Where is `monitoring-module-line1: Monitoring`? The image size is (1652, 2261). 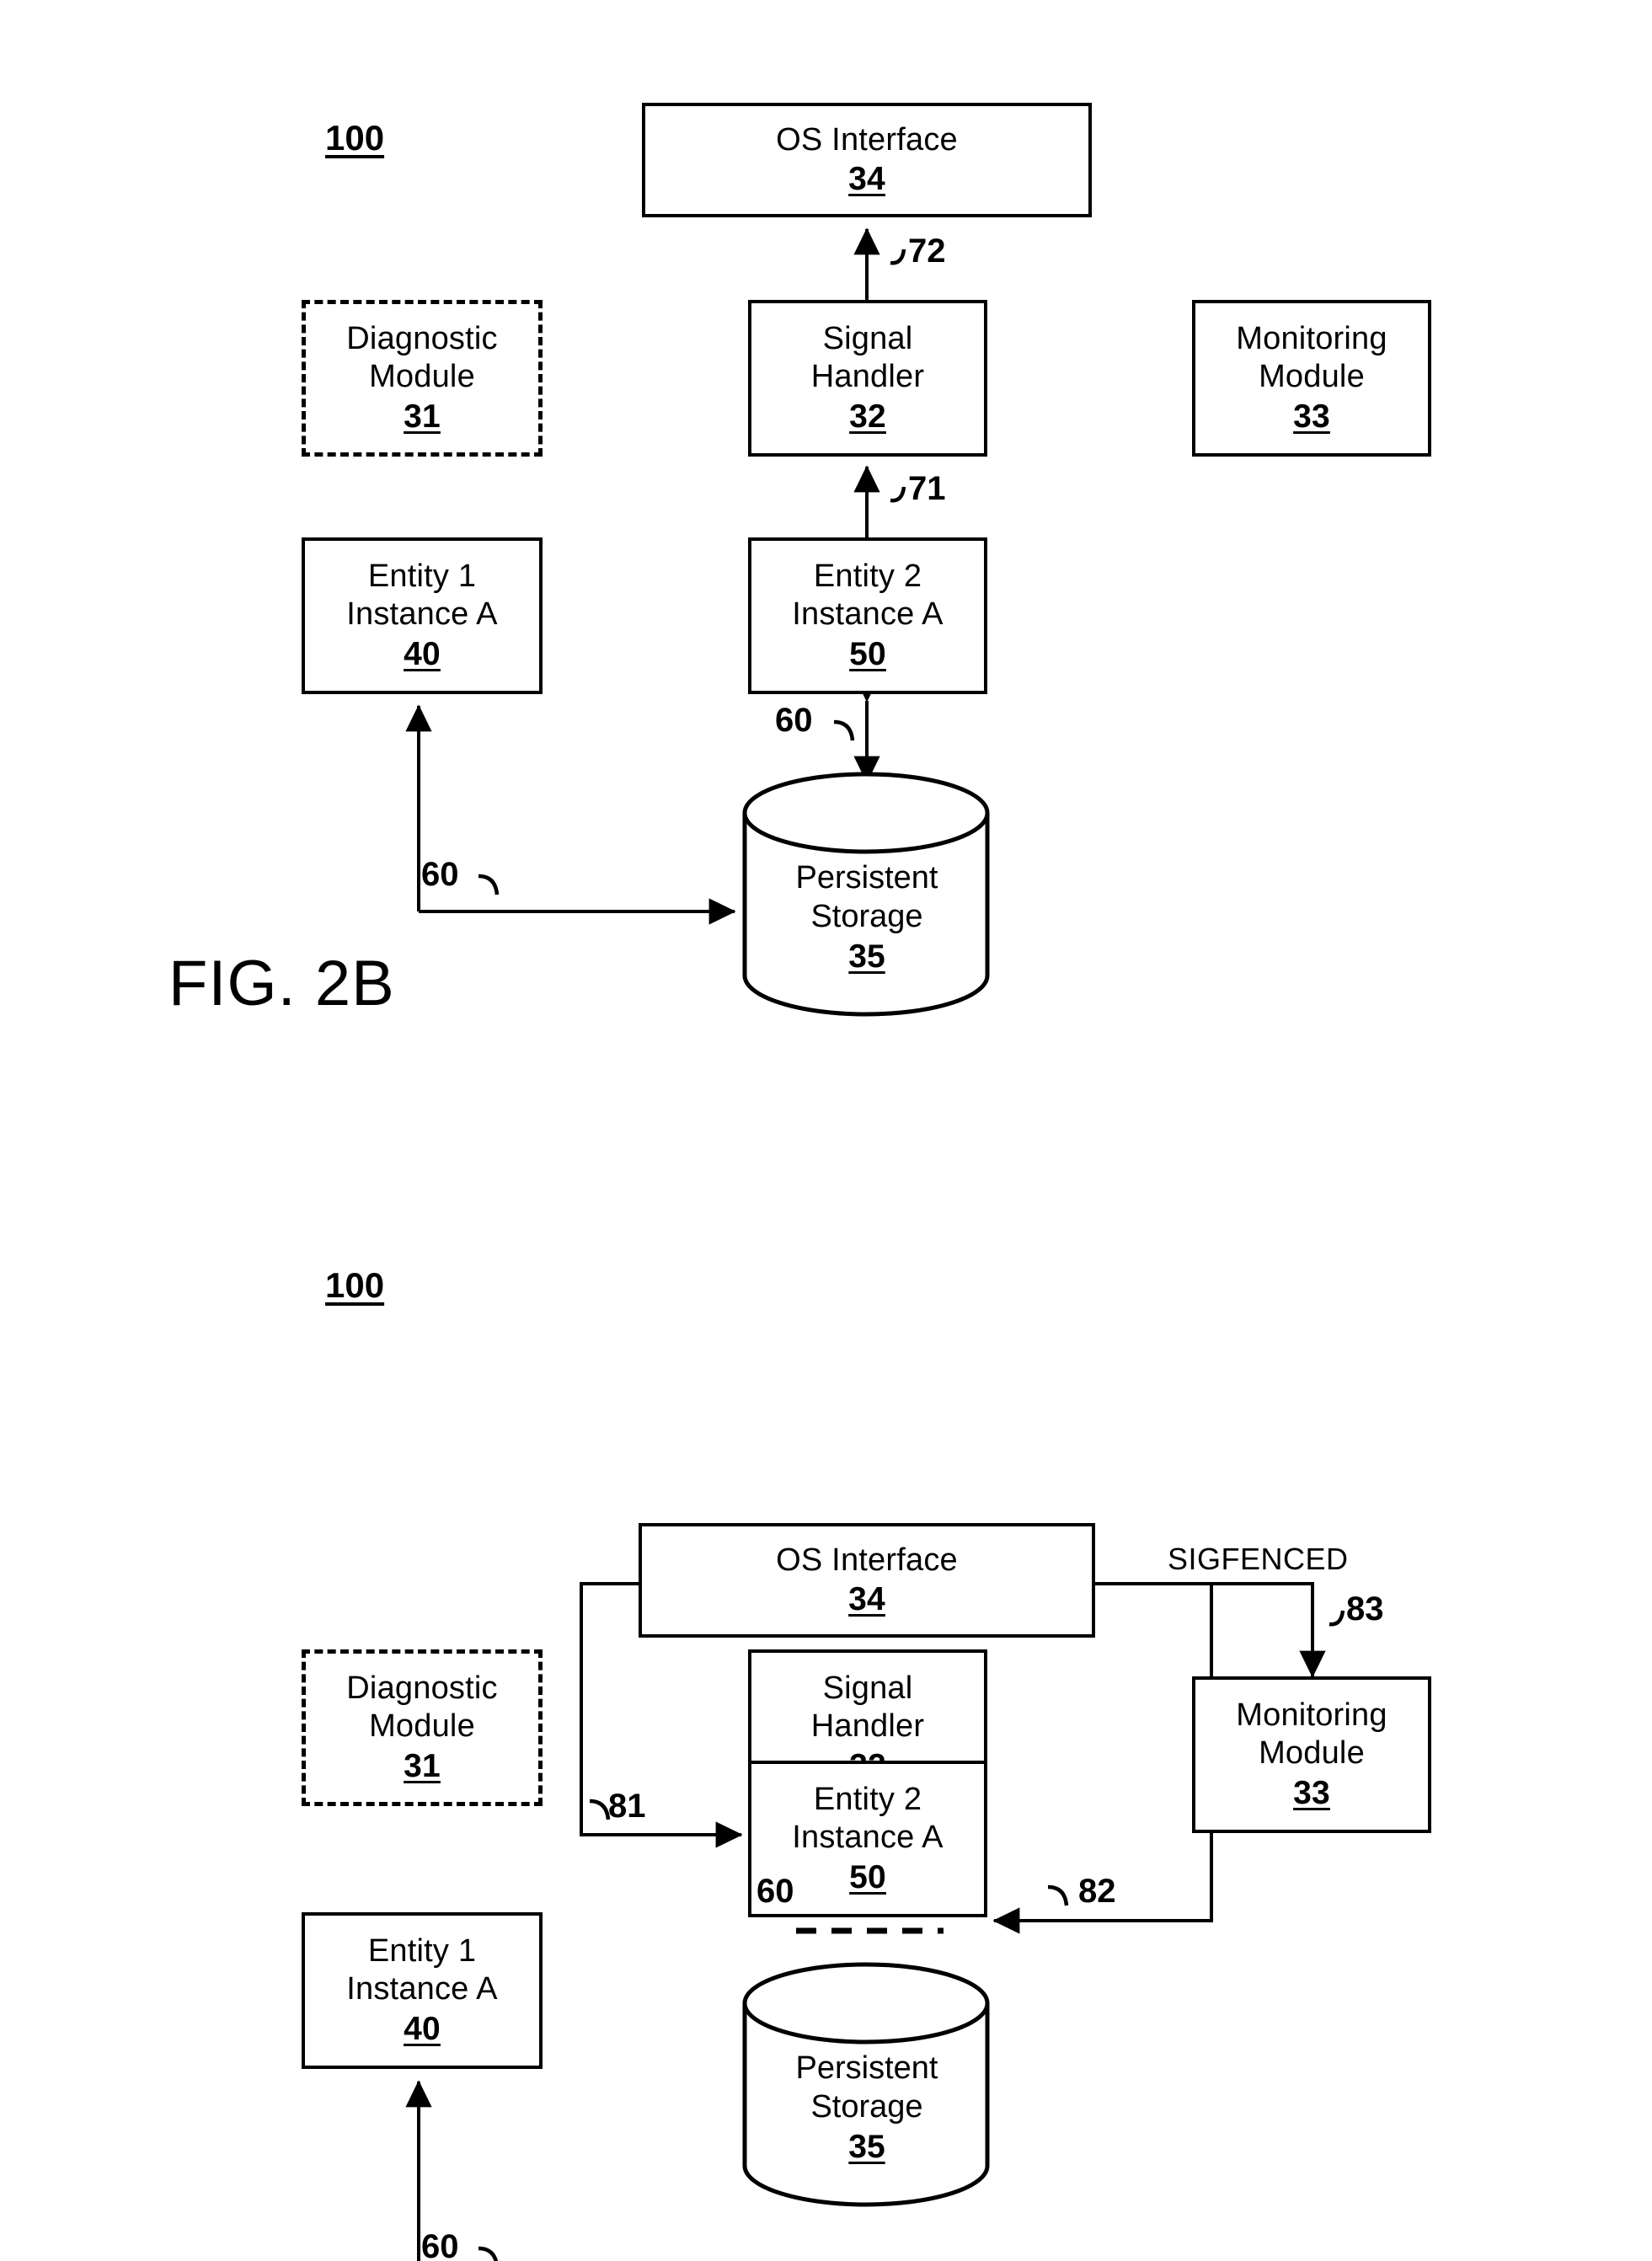
monitoring-module-line1: Monitoring is located at coordinates (1311, 339).